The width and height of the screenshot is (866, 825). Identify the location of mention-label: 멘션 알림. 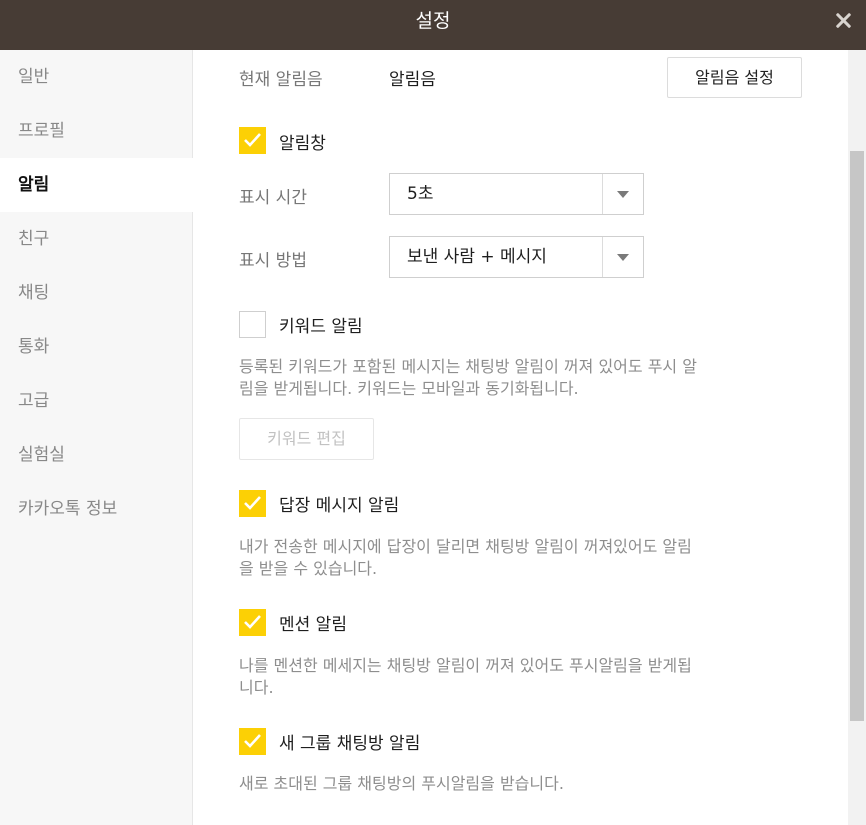
(313, 625).